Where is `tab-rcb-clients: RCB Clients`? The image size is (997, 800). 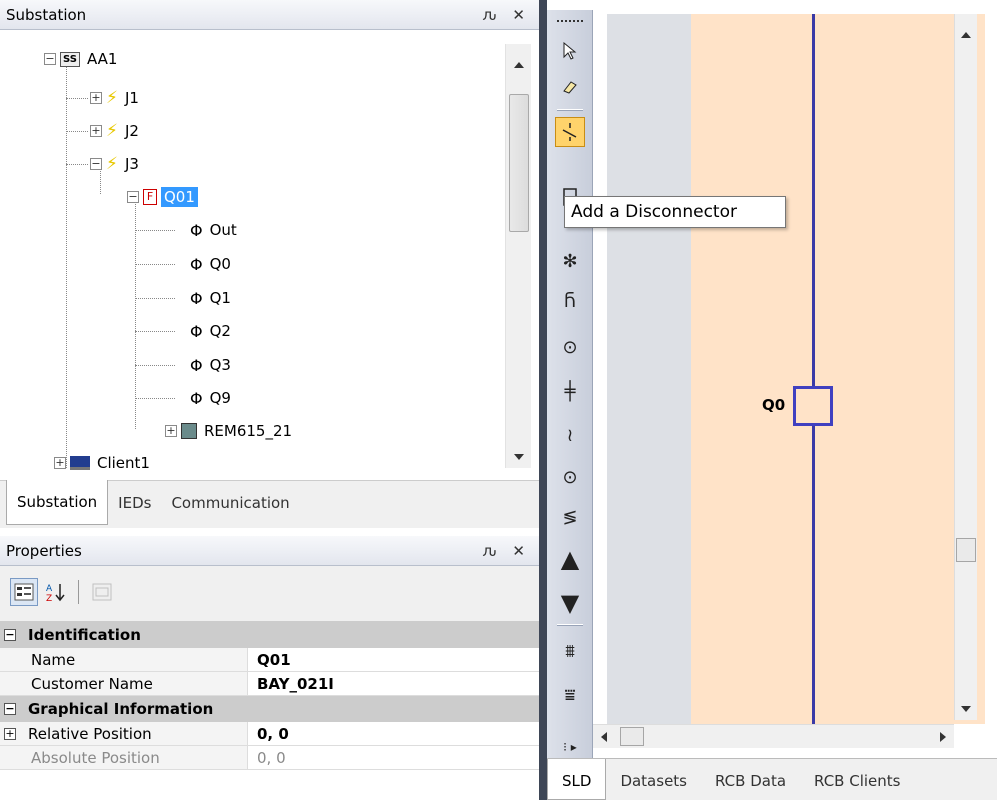 tab-rcb-clients: RCB Clients is located at coordinates (857, 779).